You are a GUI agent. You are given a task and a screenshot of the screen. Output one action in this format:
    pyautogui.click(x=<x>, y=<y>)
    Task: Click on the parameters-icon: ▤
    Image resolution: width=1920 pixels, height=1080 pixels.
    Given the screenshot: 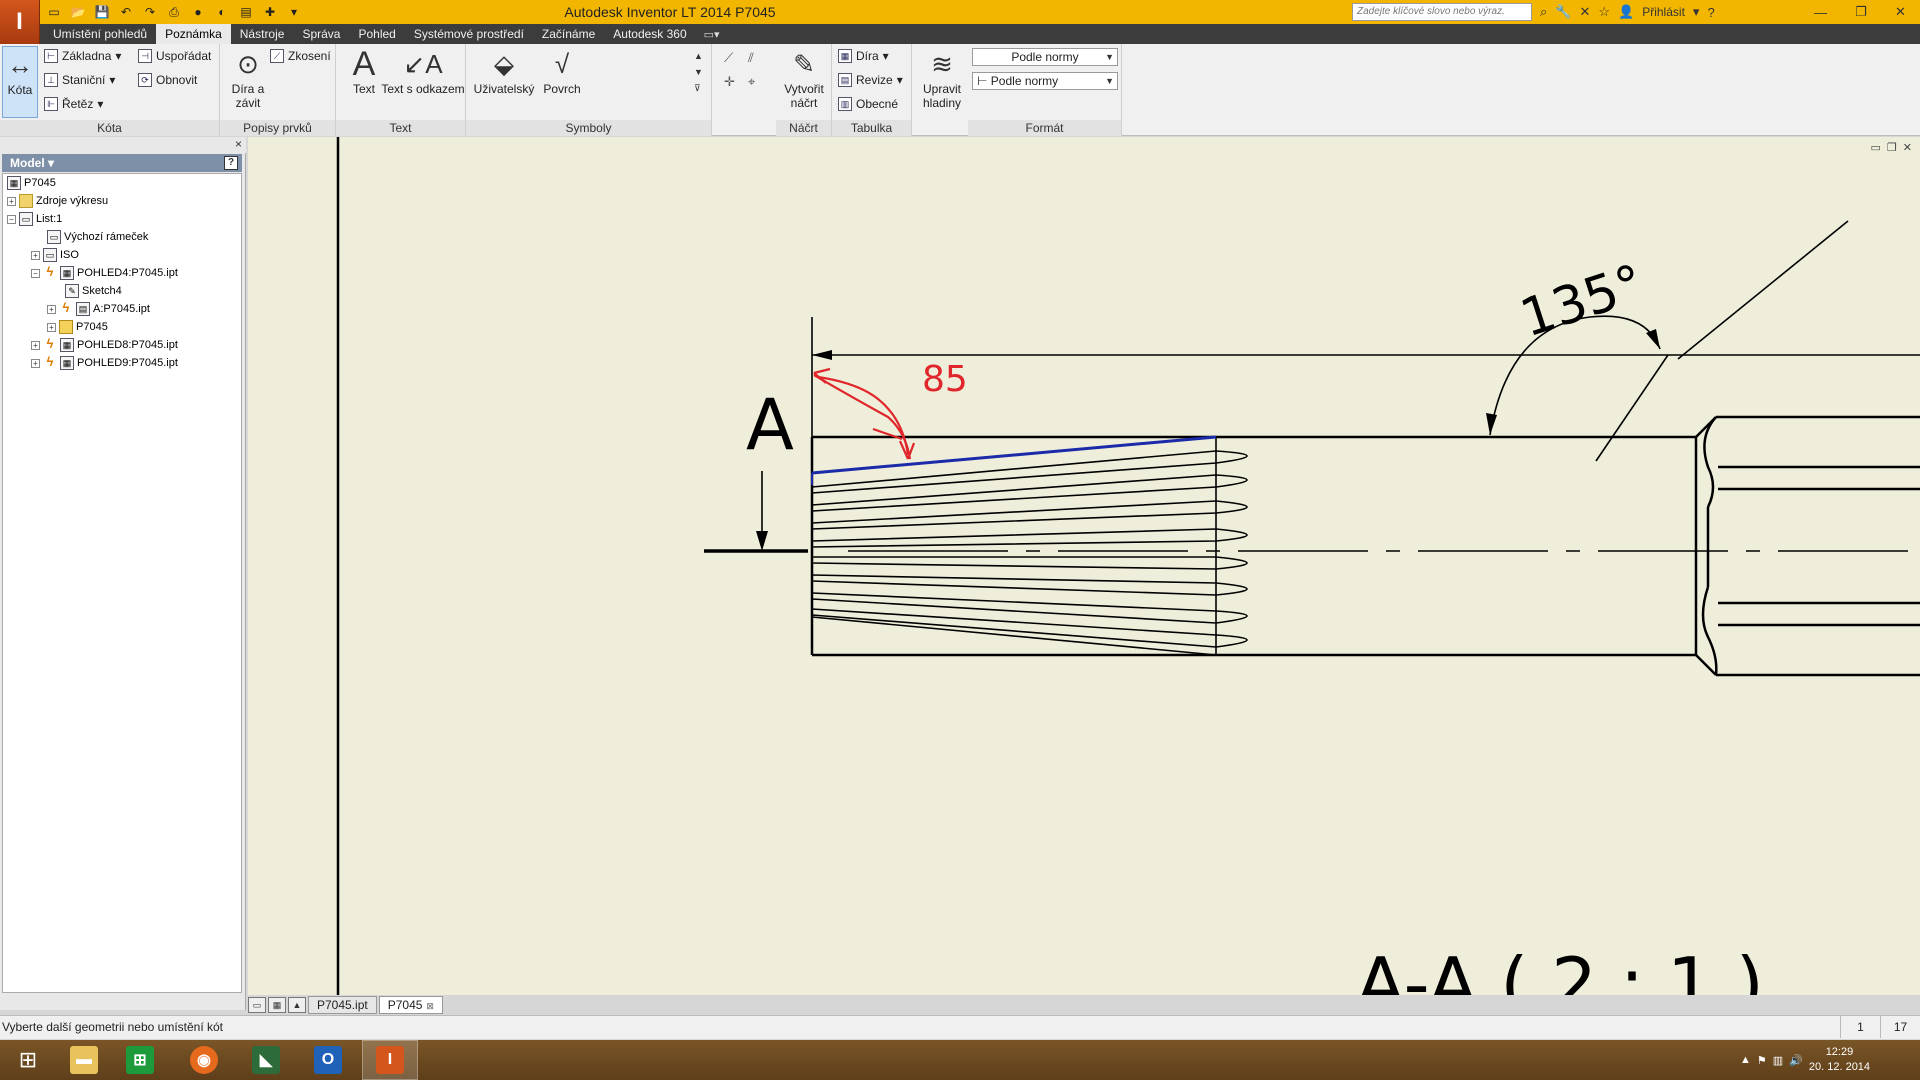 What is the action you would take?
    pyautogui.click(x=246, y=12)
    